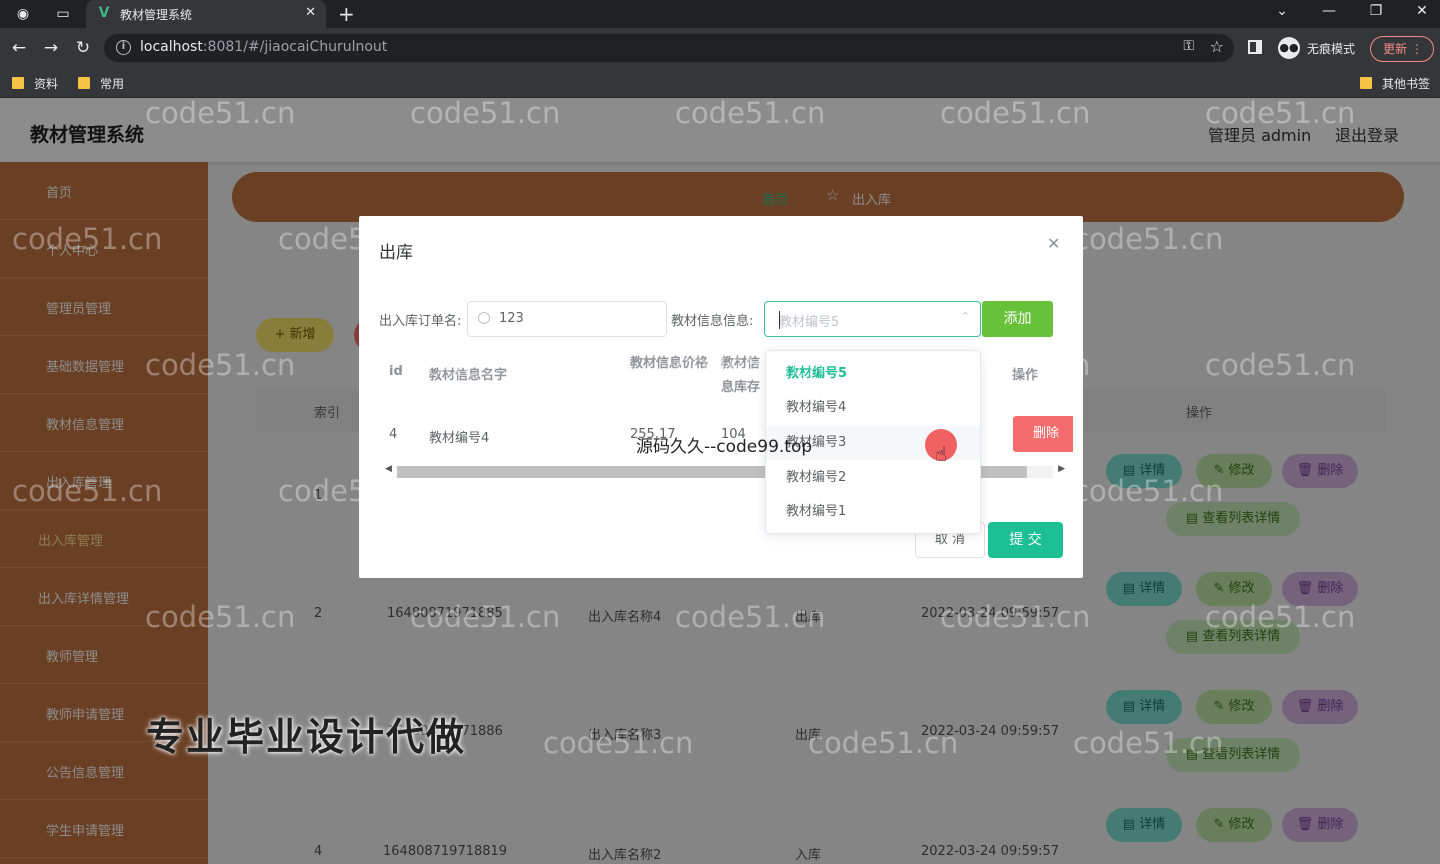 The image size is (1440, 864). Describe the element at coordinates (1025, 375) in the screenshot. I see `col-operation: 操作` at that location.